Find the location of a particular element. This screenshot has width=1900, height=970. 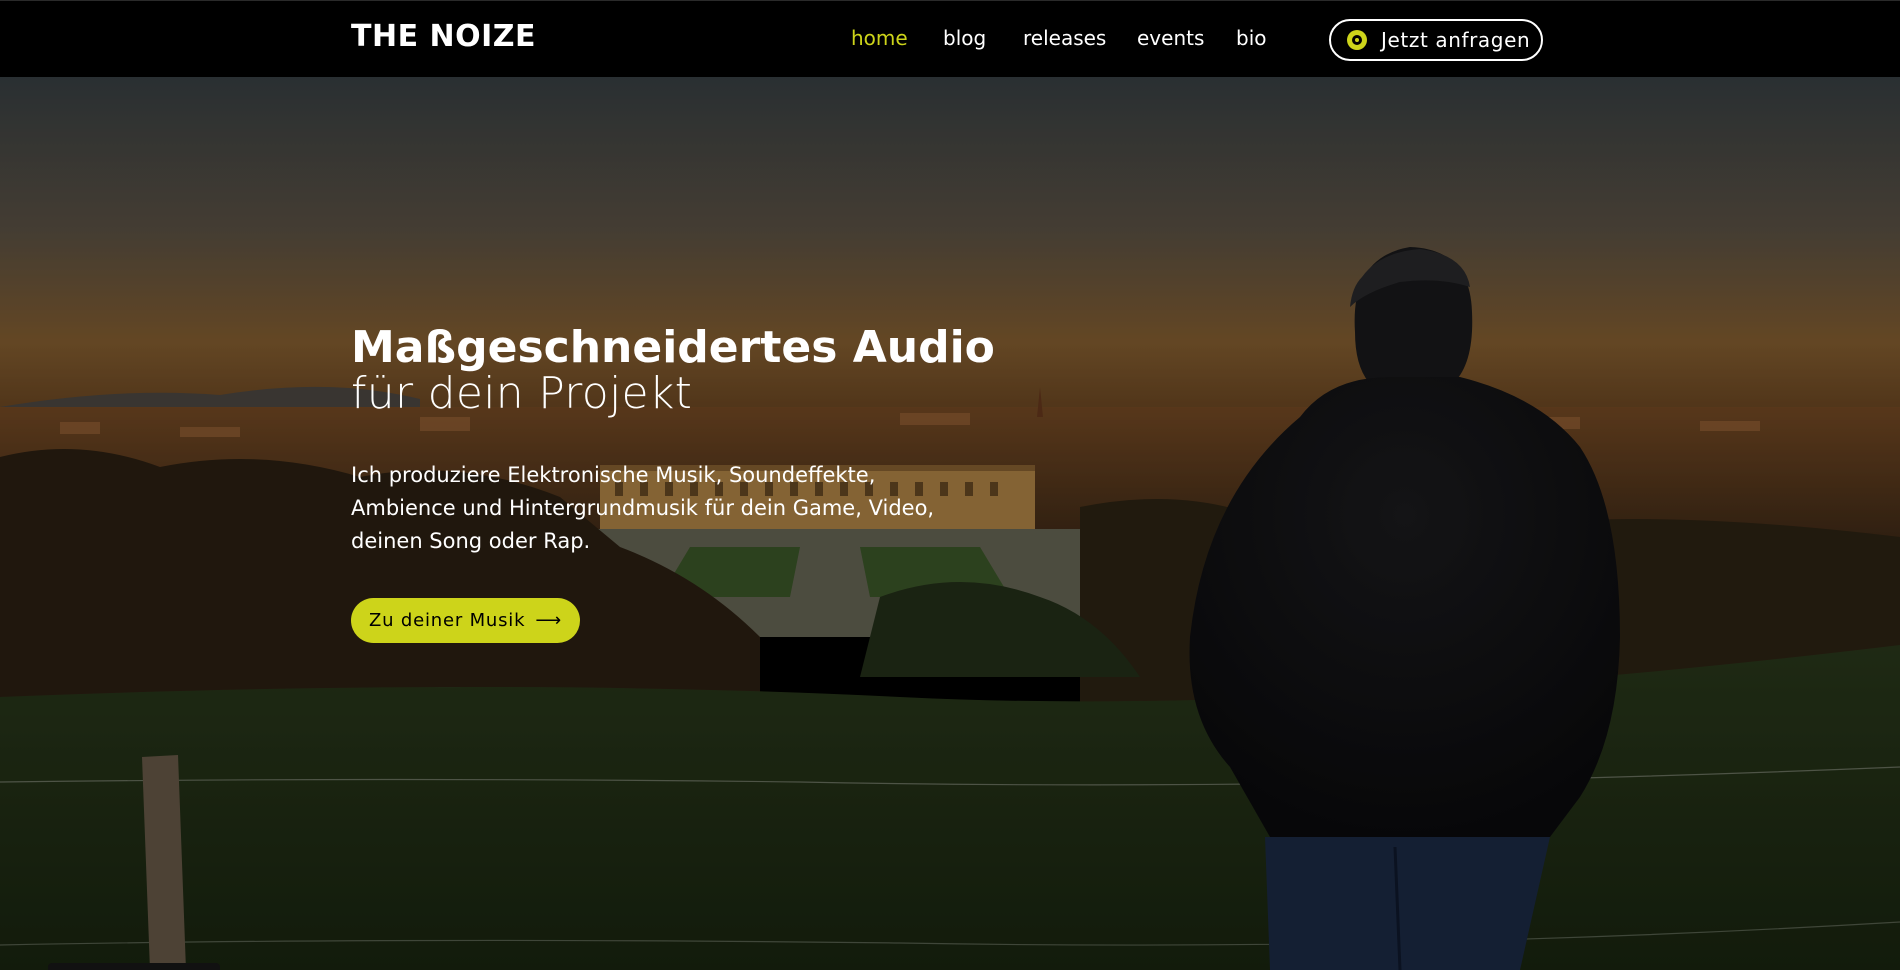

hero-subtitle: für dein Projekt is located at coordinates (522, 393).